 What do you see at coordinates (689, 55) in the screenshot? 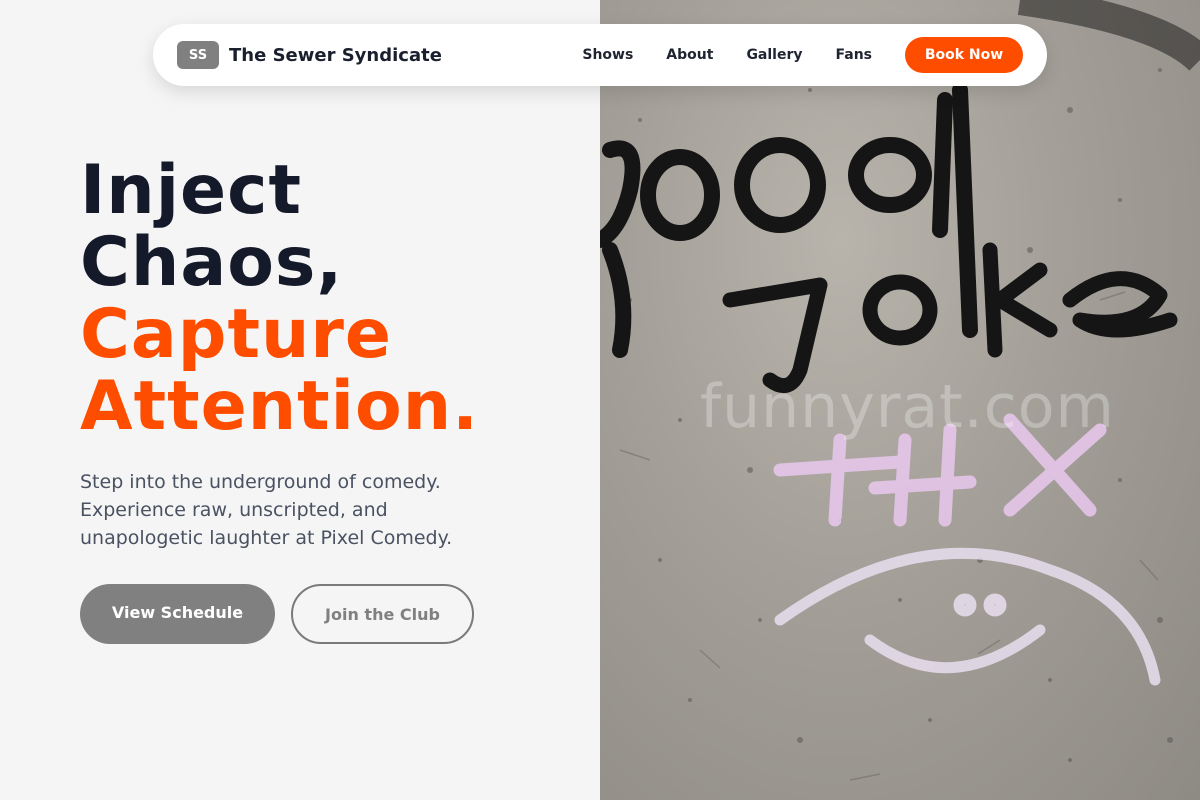
I see `nav-link-about: About` at bounding box center [689, 55].